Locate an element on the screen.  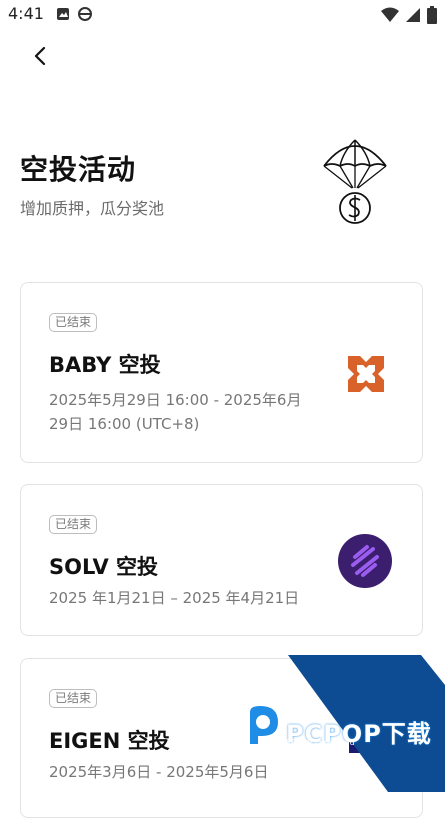
battery-icon is located at coordinates (432, 15).